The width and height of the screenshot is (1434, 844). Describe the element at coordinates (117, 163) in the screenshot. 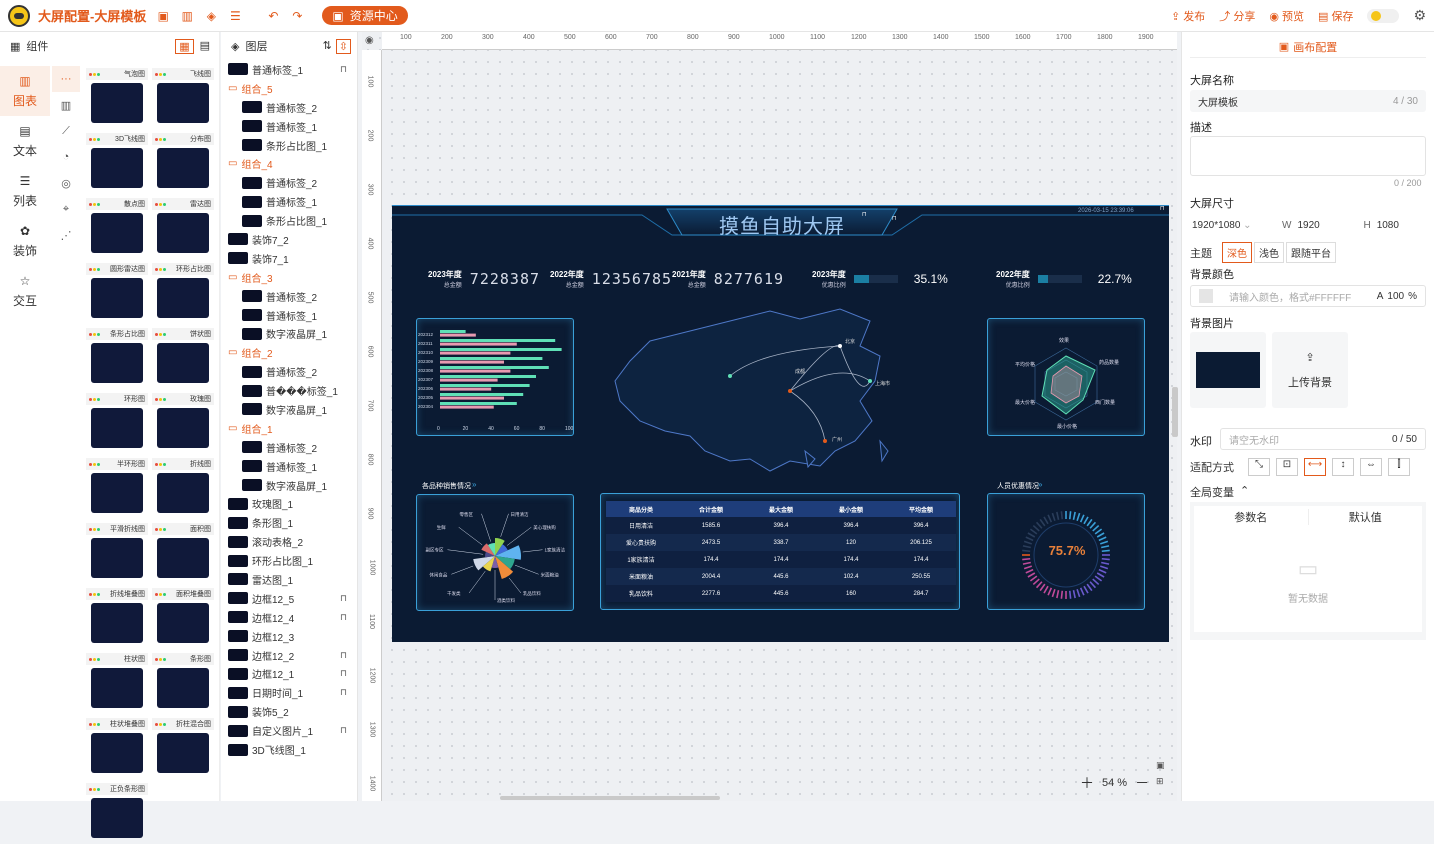

I see `component-card: 3D飞线图` at that location.